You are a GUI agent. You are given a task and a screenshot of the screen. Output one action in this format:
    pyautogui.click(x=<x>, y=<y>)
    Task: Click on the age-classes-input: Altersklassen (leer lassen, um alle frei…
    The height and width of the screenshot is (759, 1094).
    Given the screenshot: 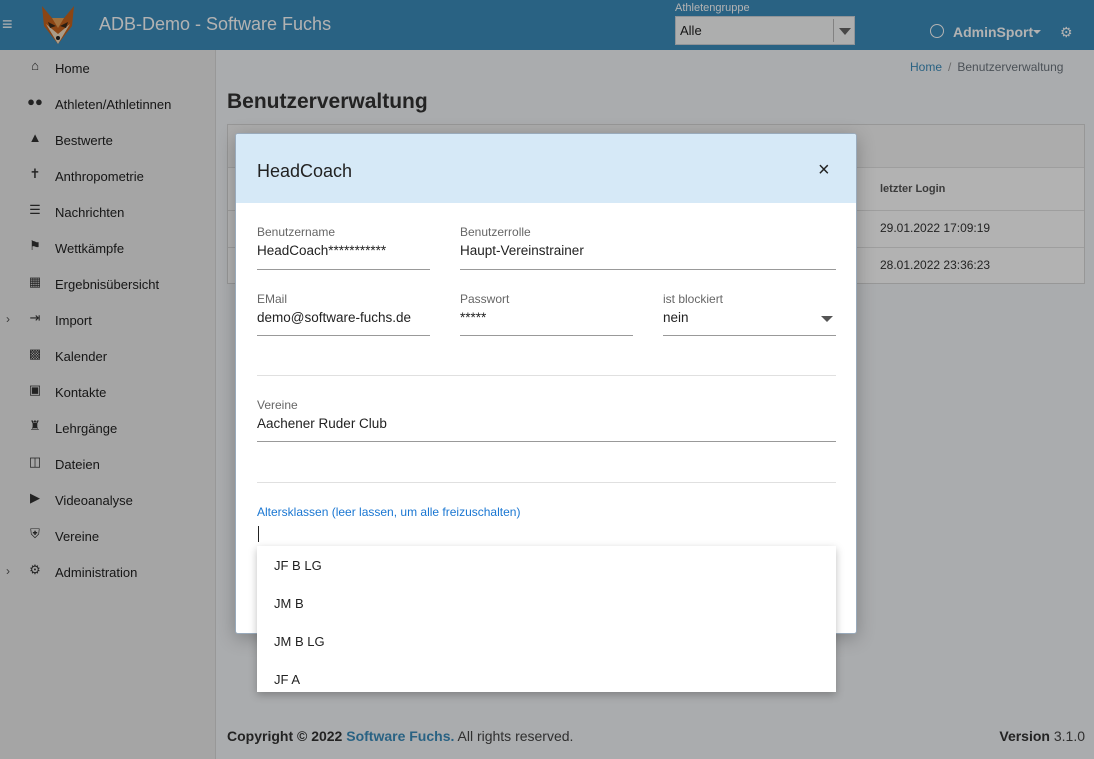 What is the action you would take?
    pyautogui.click(x=546, y=527)
    